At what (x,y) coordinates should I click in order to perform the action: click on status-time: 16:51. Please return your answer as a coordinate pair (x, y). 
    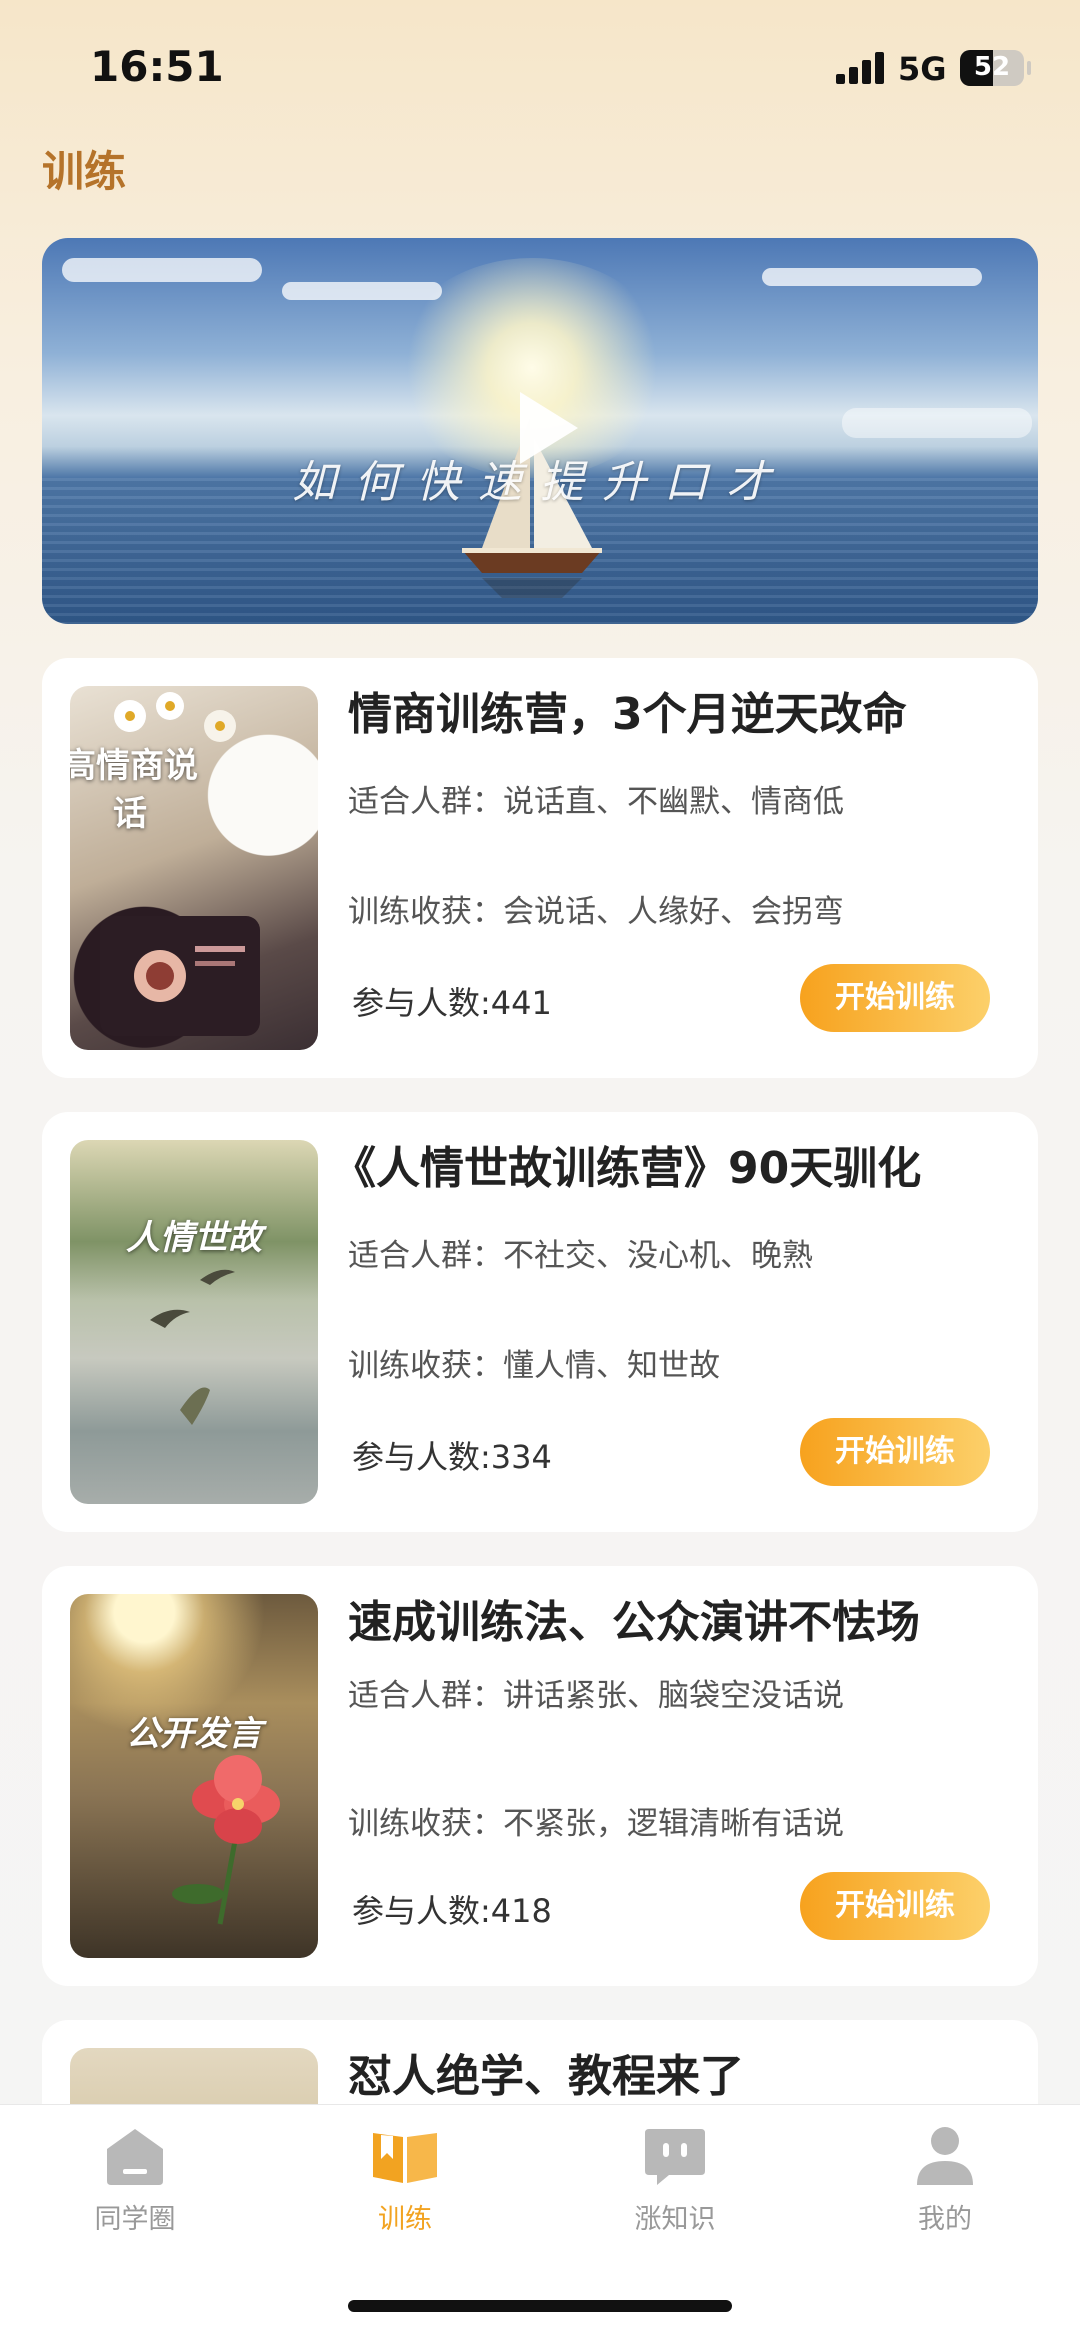
    Looking at the image, I should click on (157, 66).